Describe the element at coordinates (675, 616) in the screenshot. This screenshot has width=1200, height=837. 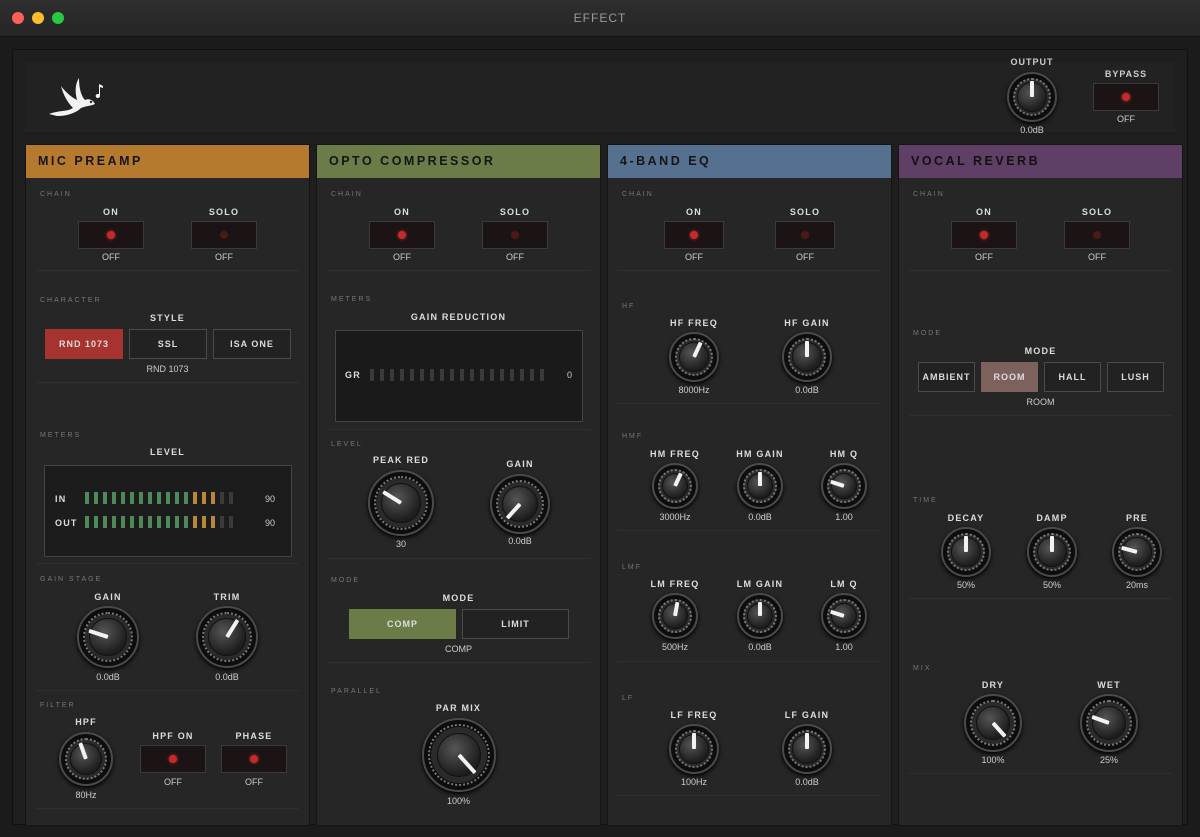
I see `lm-freq-knob` at that location.